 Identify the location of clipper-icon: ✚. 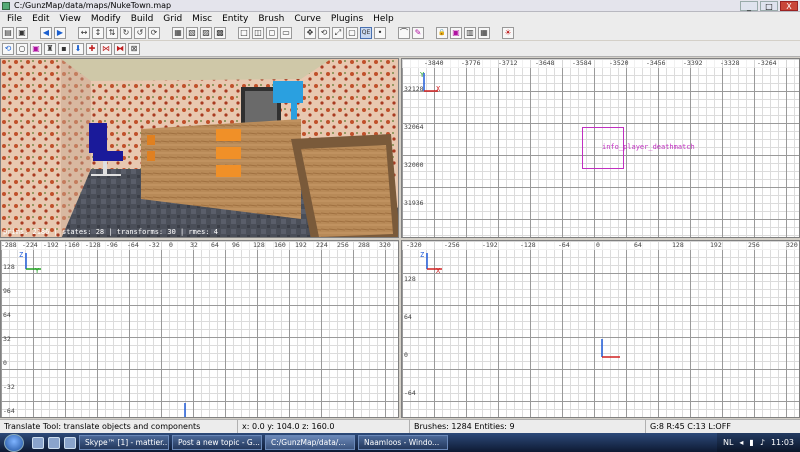
(92, 48).